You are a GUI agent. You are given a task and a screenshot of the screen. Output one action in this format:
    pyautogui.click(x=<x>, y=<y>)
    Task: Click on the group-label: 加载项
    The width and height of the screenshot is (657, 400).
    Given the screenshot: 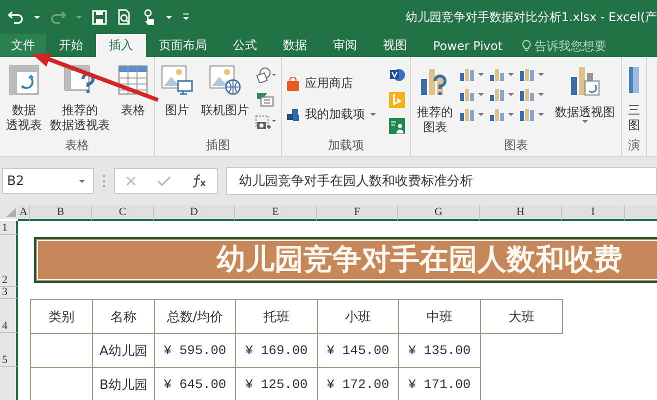 What is the action you would take?
    pyautogui.click(x=346, y=145)
    